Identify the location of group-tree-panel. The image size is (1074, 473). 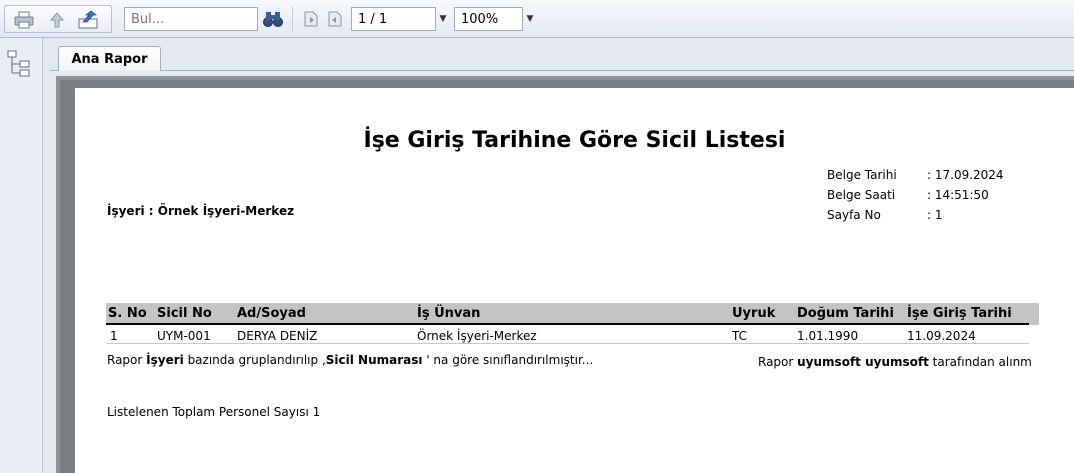
(21, 255).